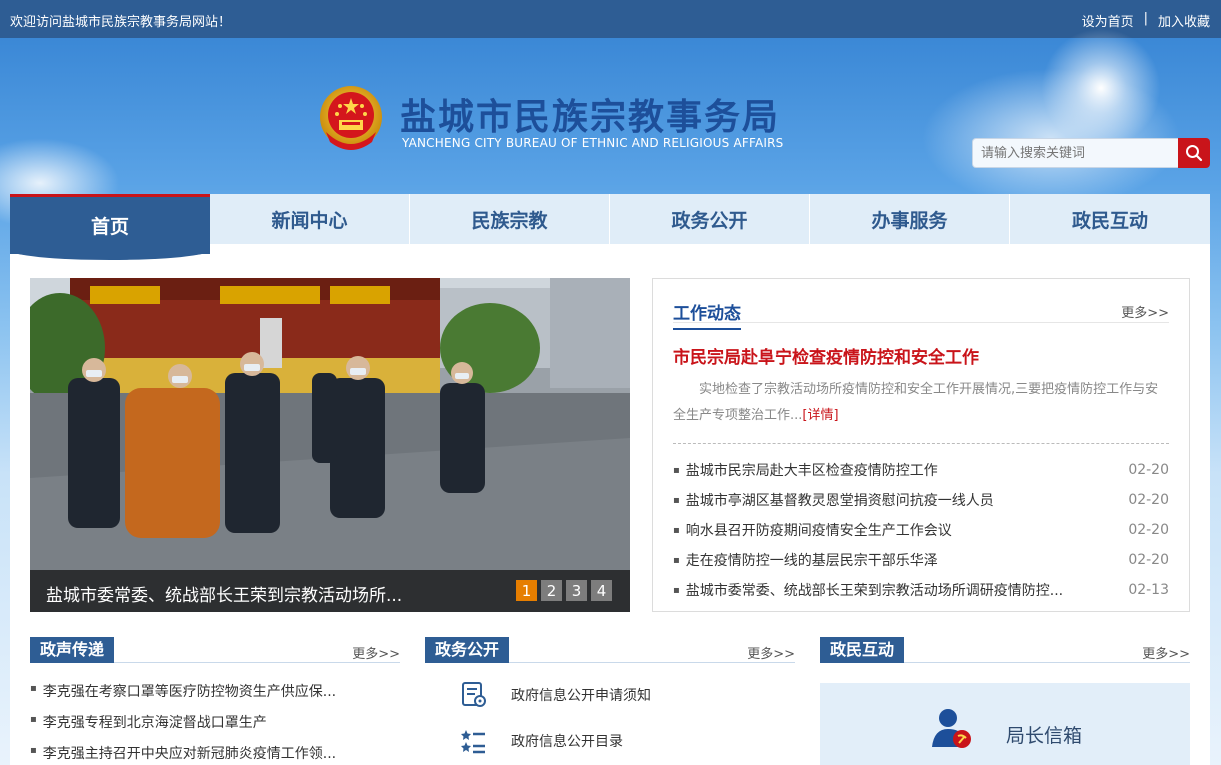 The height and width of the screenshot is (765, 1221). What do you see at coordinates (72, 650) in the screenshot?
I see `gov-voice-title: 政声传递` at bounding box center [72, 650].